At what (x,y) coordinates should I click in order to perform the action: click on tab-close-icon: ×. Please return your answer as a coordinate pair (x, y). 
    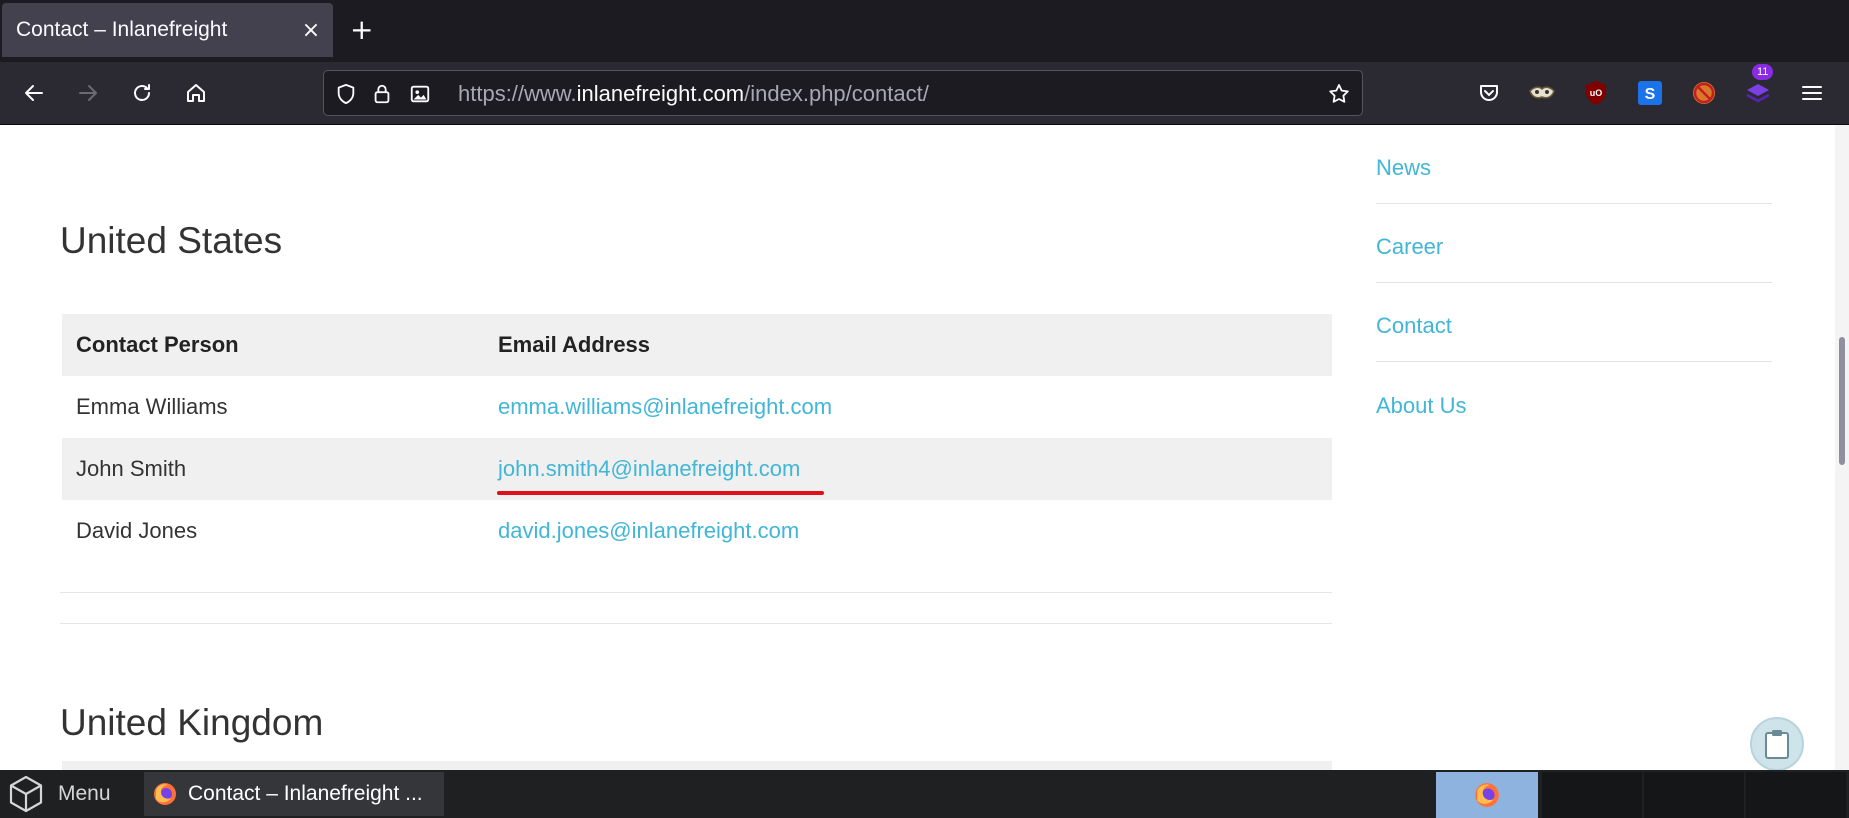
    Looking at the image, I should click on (311, 30).